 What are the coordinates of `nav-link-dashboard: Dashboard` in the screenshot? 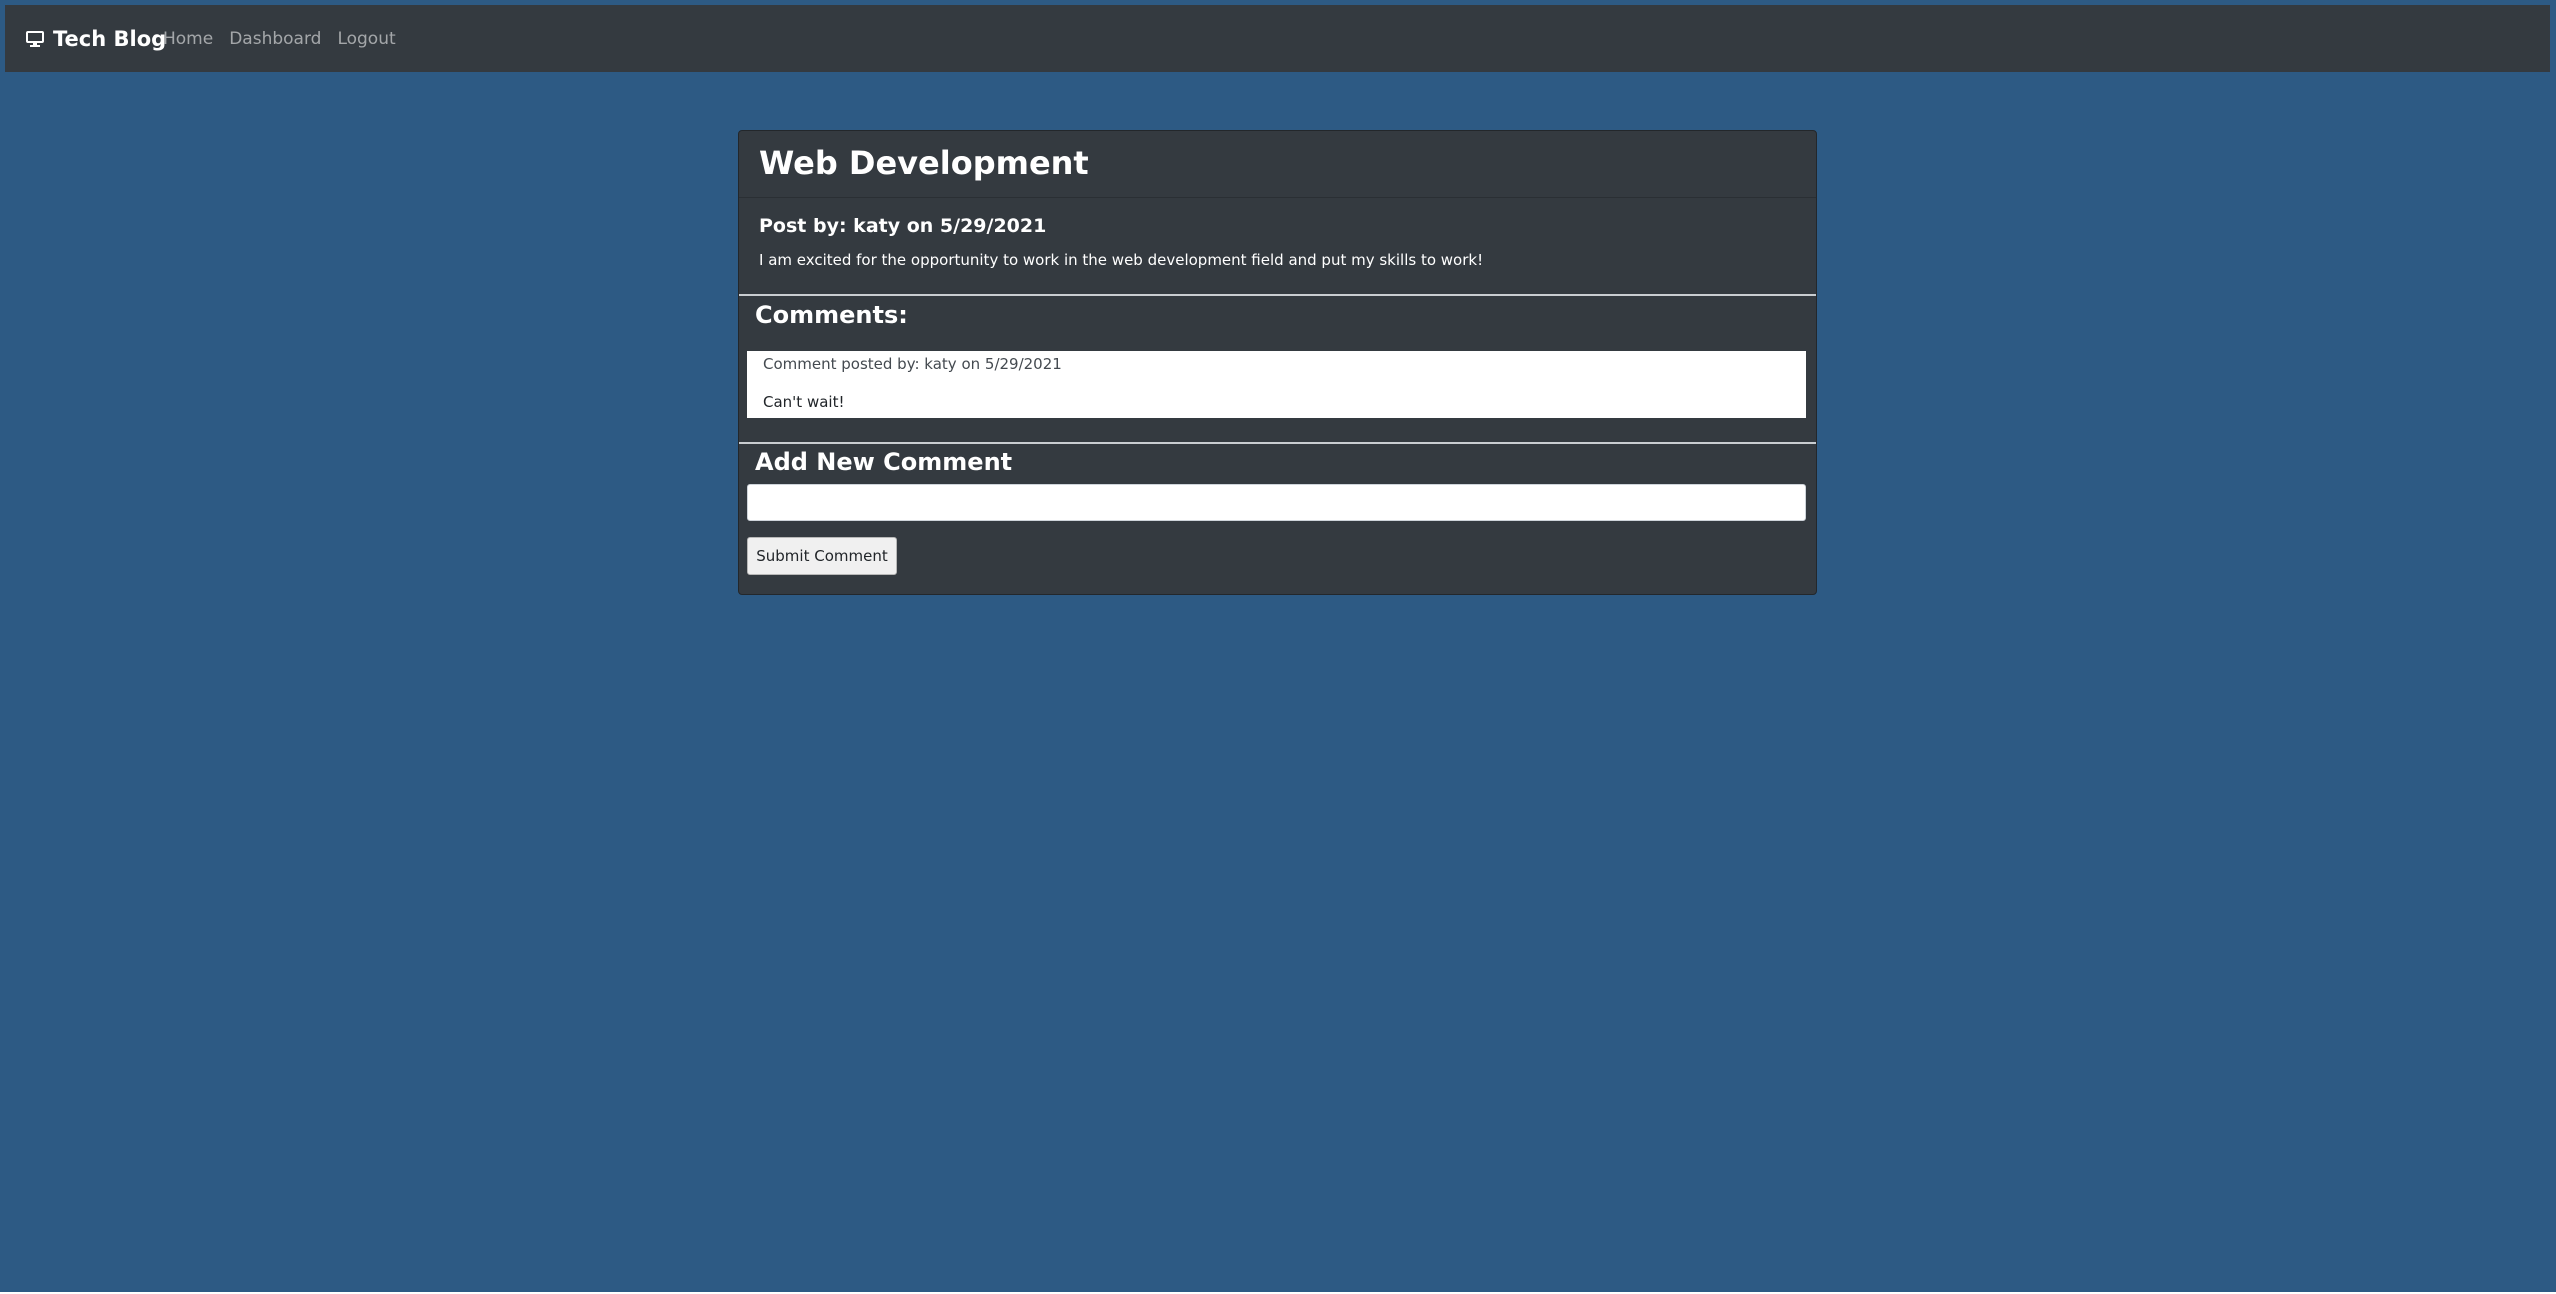 It's located at (275, 39).